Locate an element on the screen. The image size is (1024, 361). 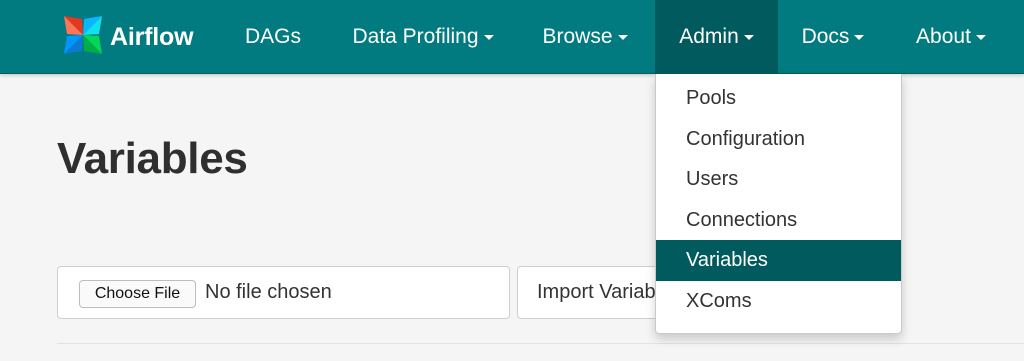
nav-browse: Browse is located at coordinates (585, 37).